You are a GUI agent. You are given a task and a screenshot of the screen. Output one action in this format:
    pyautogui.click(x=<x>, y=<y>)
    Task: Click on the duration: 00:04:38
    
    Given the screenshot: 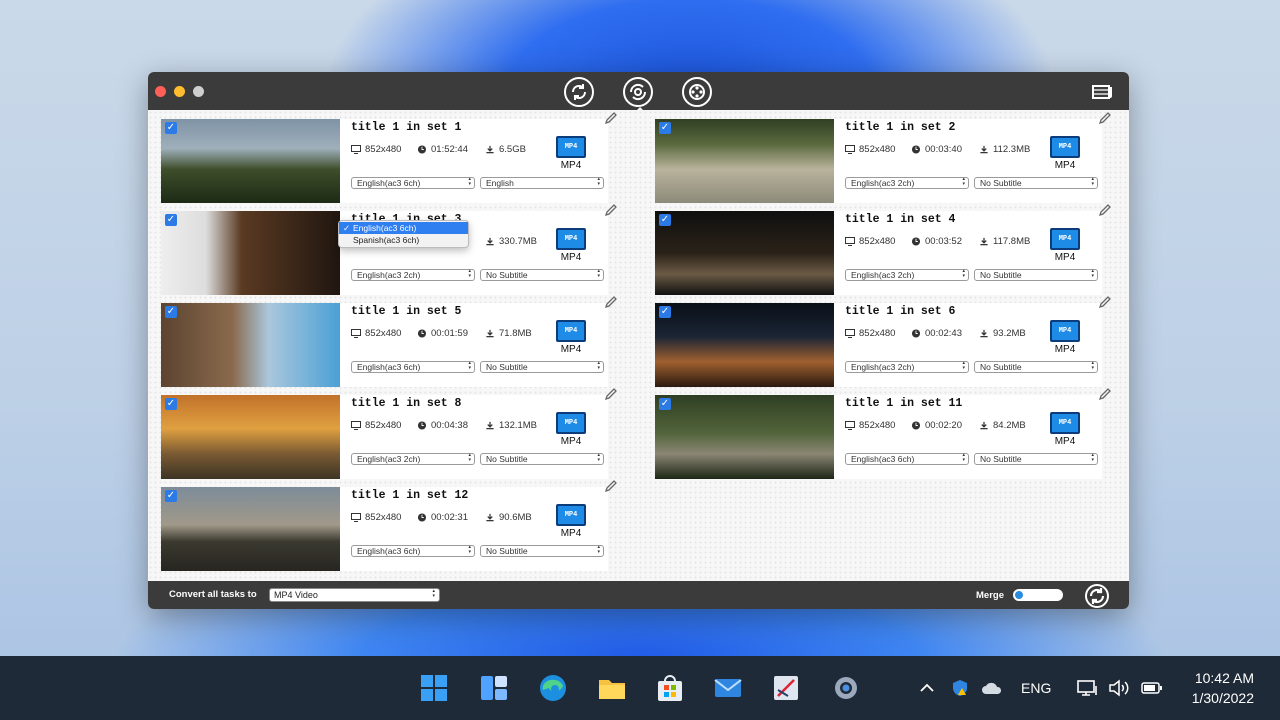 What is the action you would take?
    pyautogui.click(x=442, y=425)
    